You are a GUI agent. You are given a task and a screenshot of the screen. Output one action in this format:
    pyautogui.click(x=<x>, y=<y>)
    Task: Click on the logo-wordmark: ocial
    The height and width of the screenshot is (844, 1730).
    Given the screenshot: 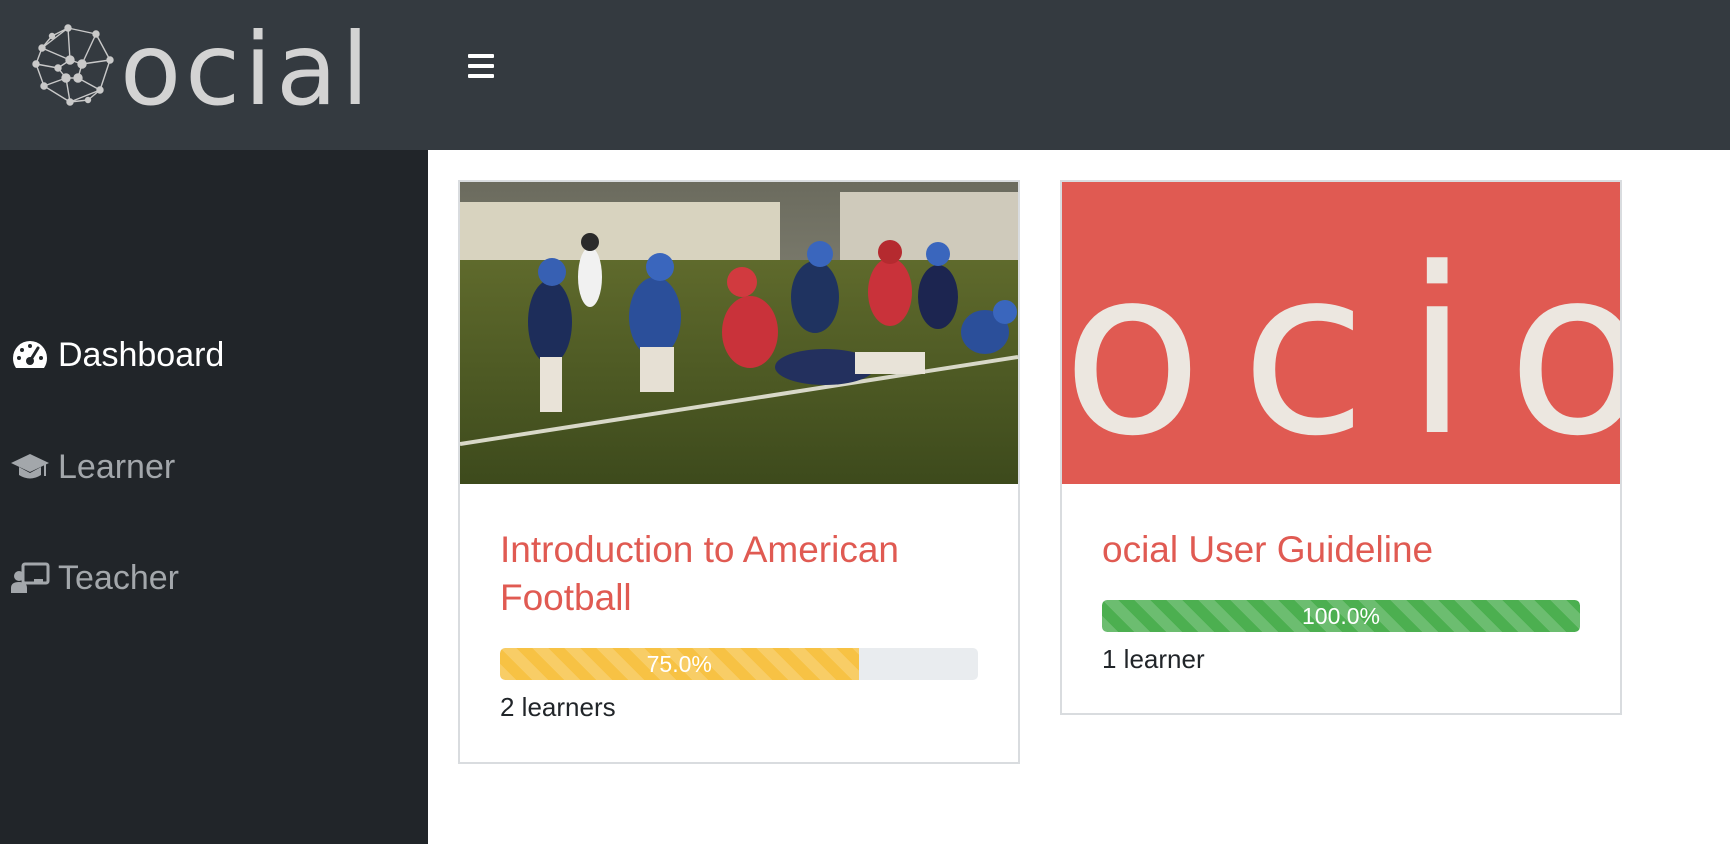 What is the action you would take?
    pyautogui.click(x=246, y=67)
    